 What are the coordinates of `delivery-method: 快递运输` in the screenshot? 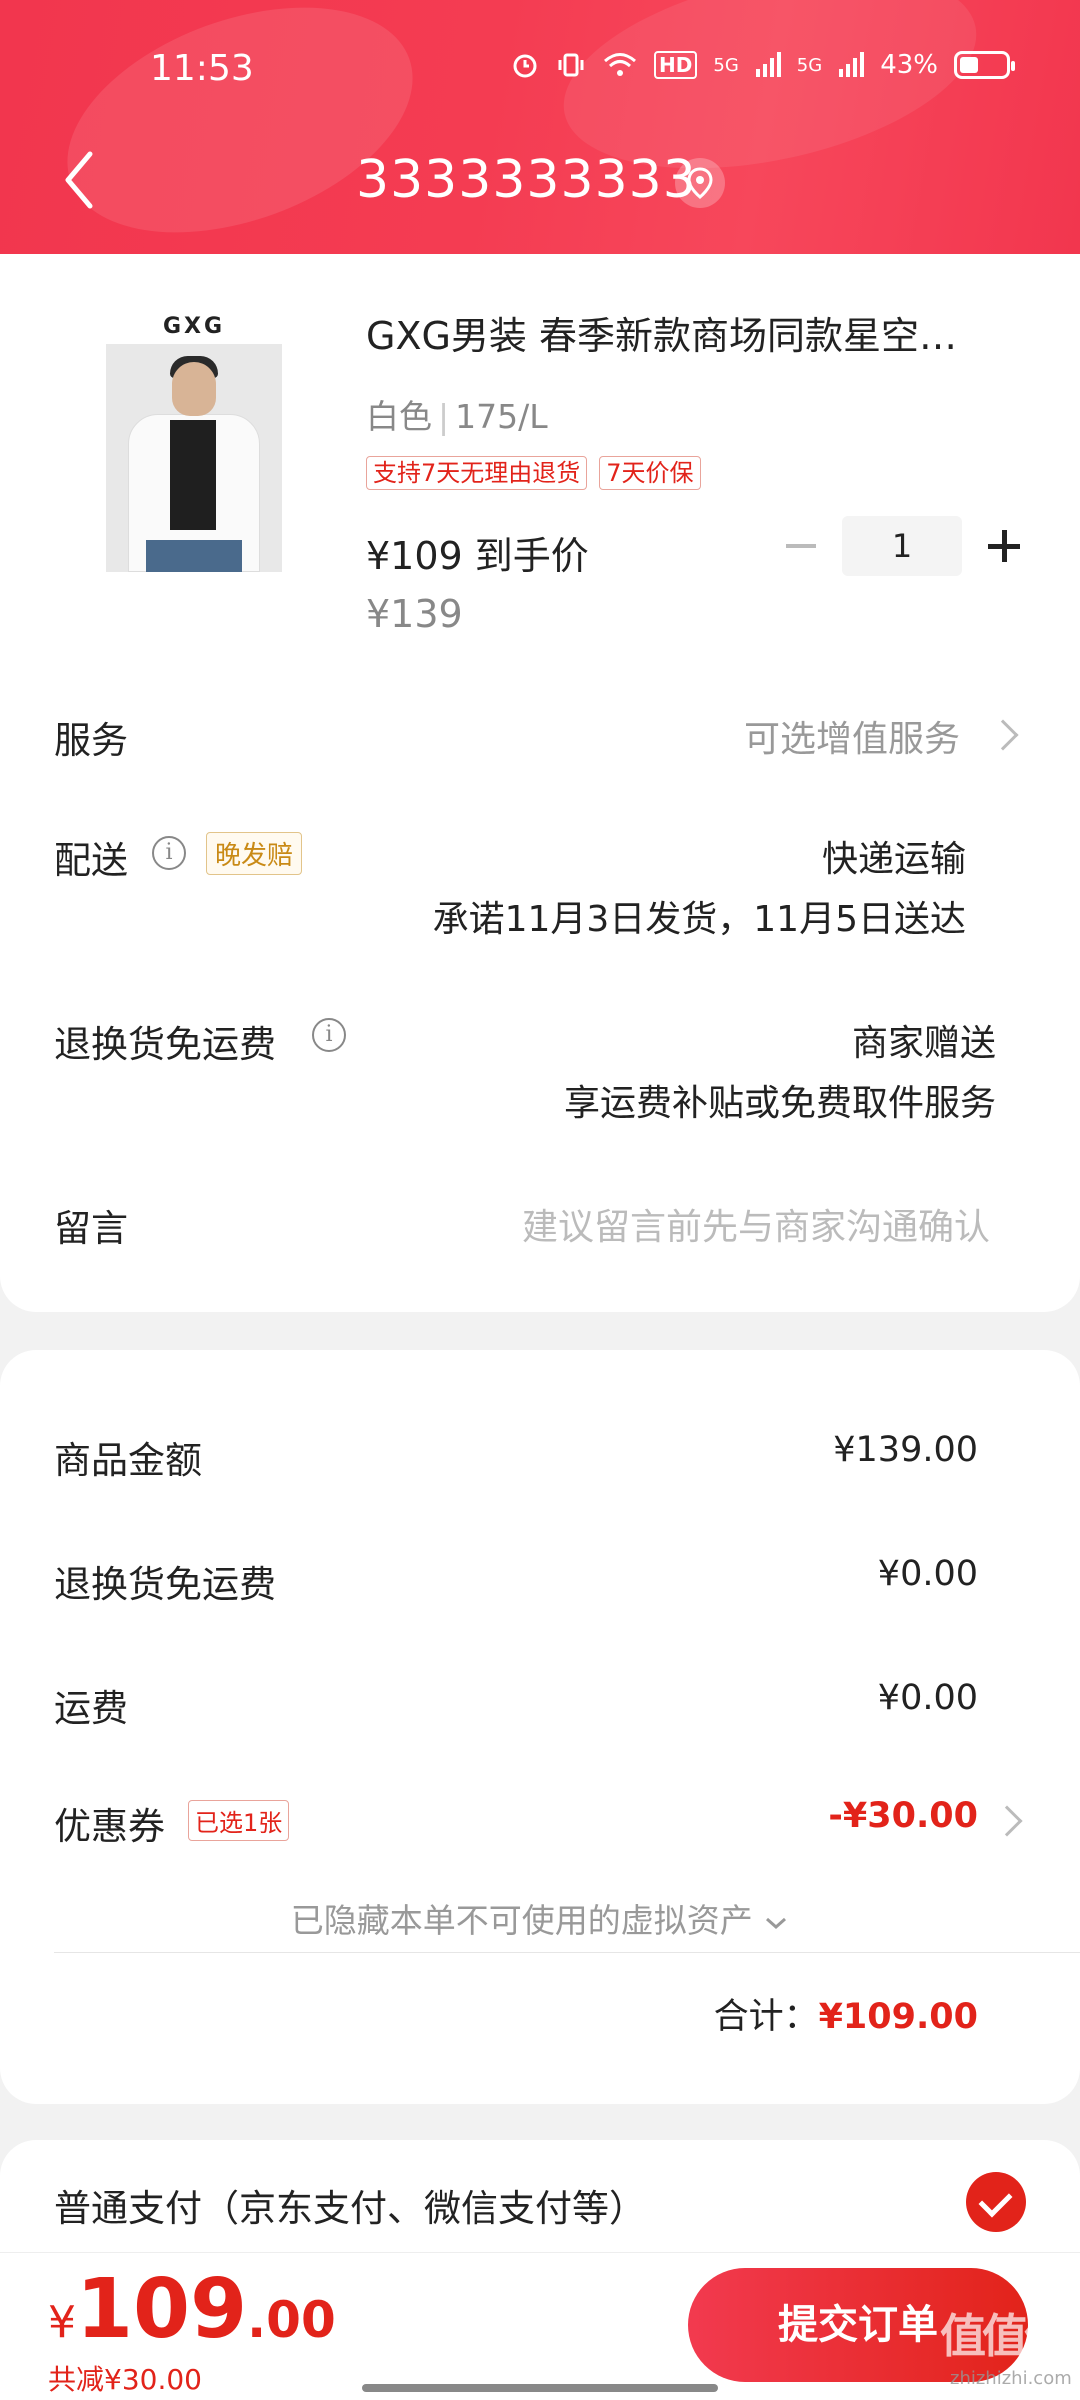 It's located at (894, 856).